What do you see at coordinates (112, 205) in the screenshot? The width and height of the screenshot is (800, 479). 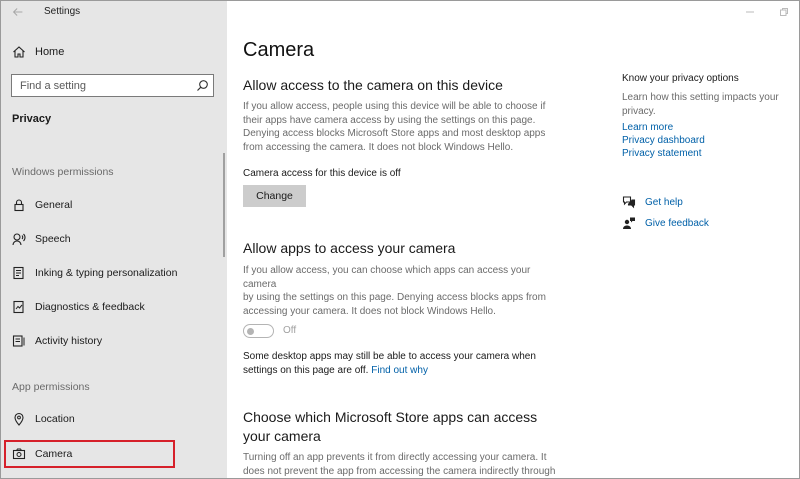 I see `sidebar-item-general: General` at bounding box center [112, 205].